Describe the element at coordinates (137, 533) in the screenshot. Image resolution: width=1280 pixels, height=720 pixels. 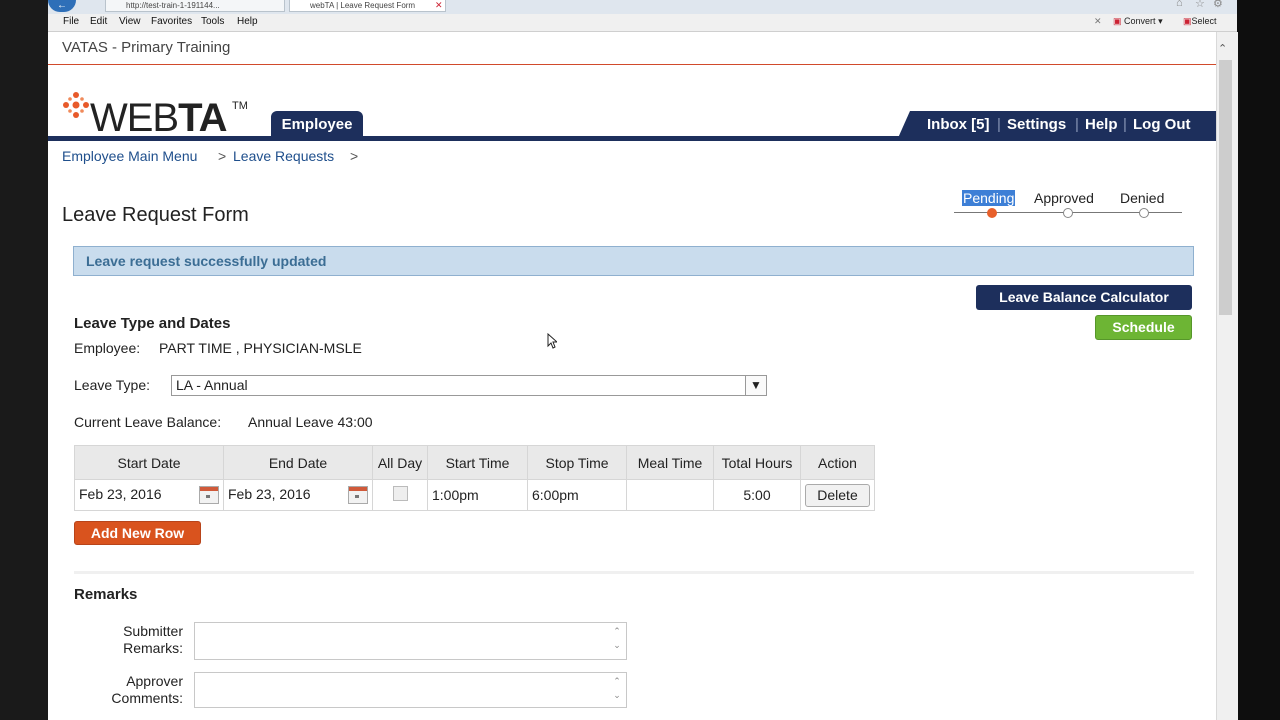
I see `add-new-row-button: Add New Row` at that location.